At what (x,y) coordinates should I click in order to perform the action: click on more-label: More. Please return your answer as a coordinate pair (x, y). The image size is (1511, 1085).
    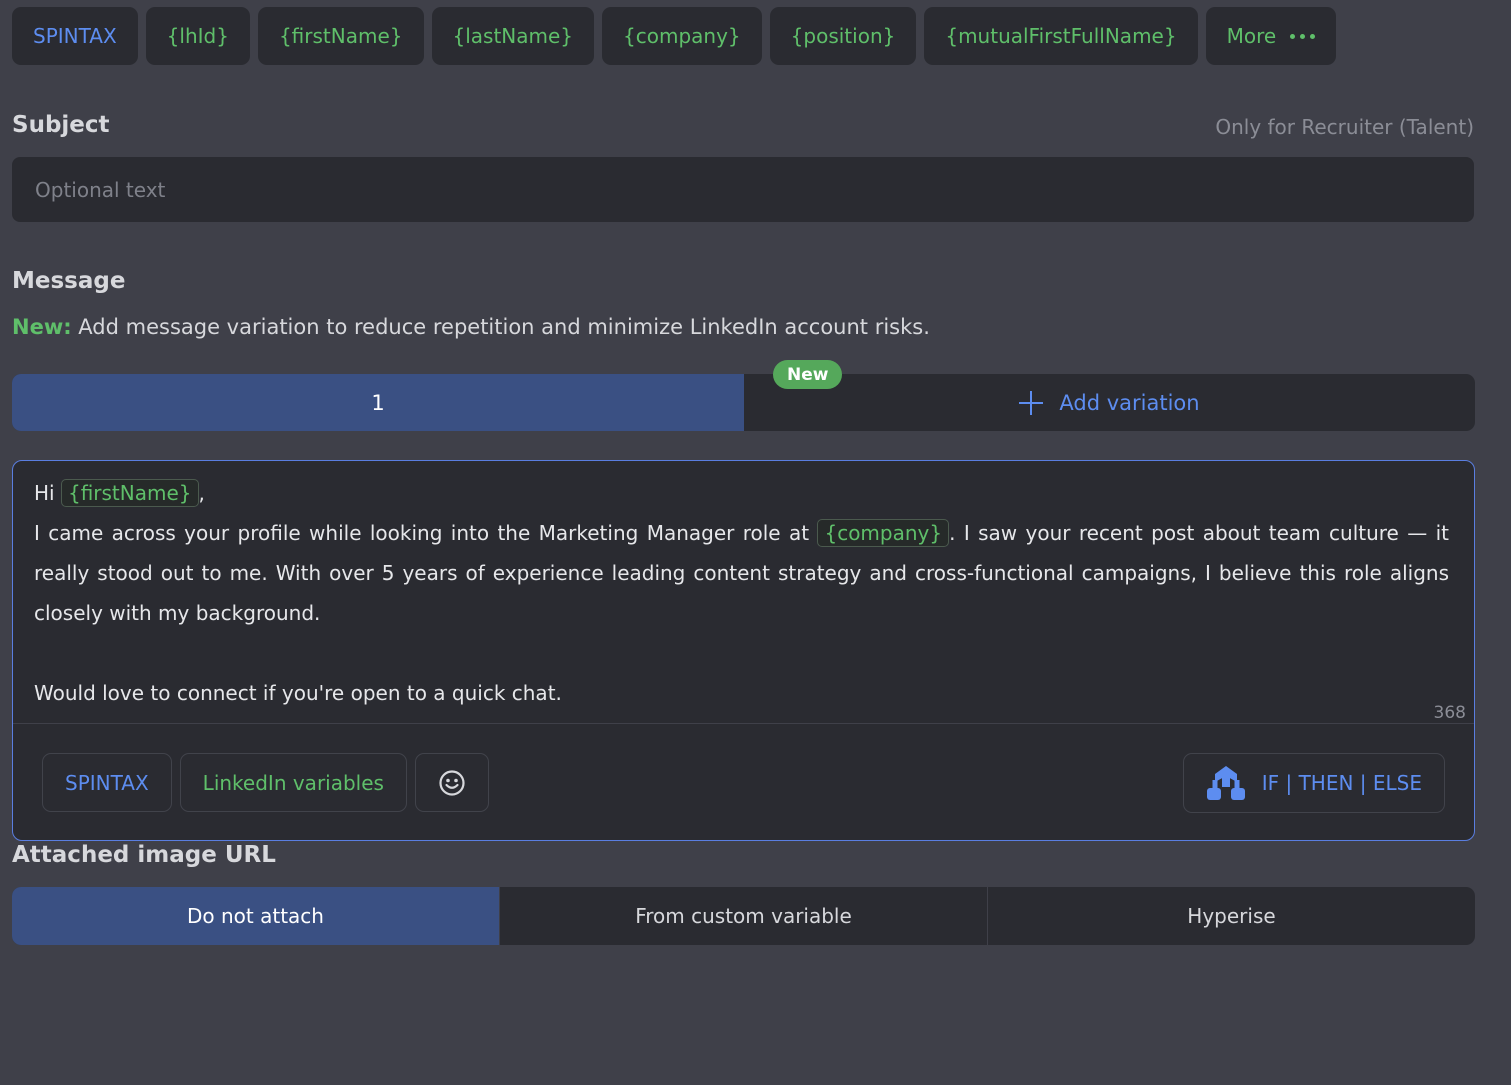
    Looking at the image, I should click on (1251, 36).